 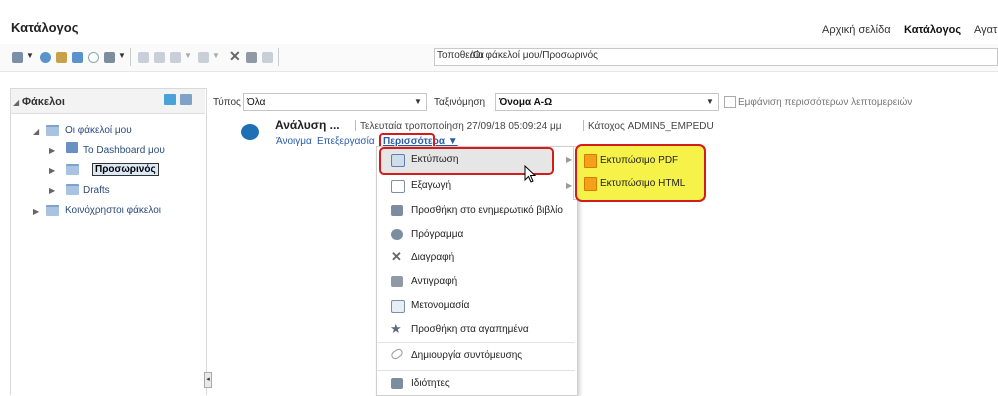 What do you see at coordinates (61, 57) in the screenshot?
I see `folder-up-icon` at bounding box center [61, 57].